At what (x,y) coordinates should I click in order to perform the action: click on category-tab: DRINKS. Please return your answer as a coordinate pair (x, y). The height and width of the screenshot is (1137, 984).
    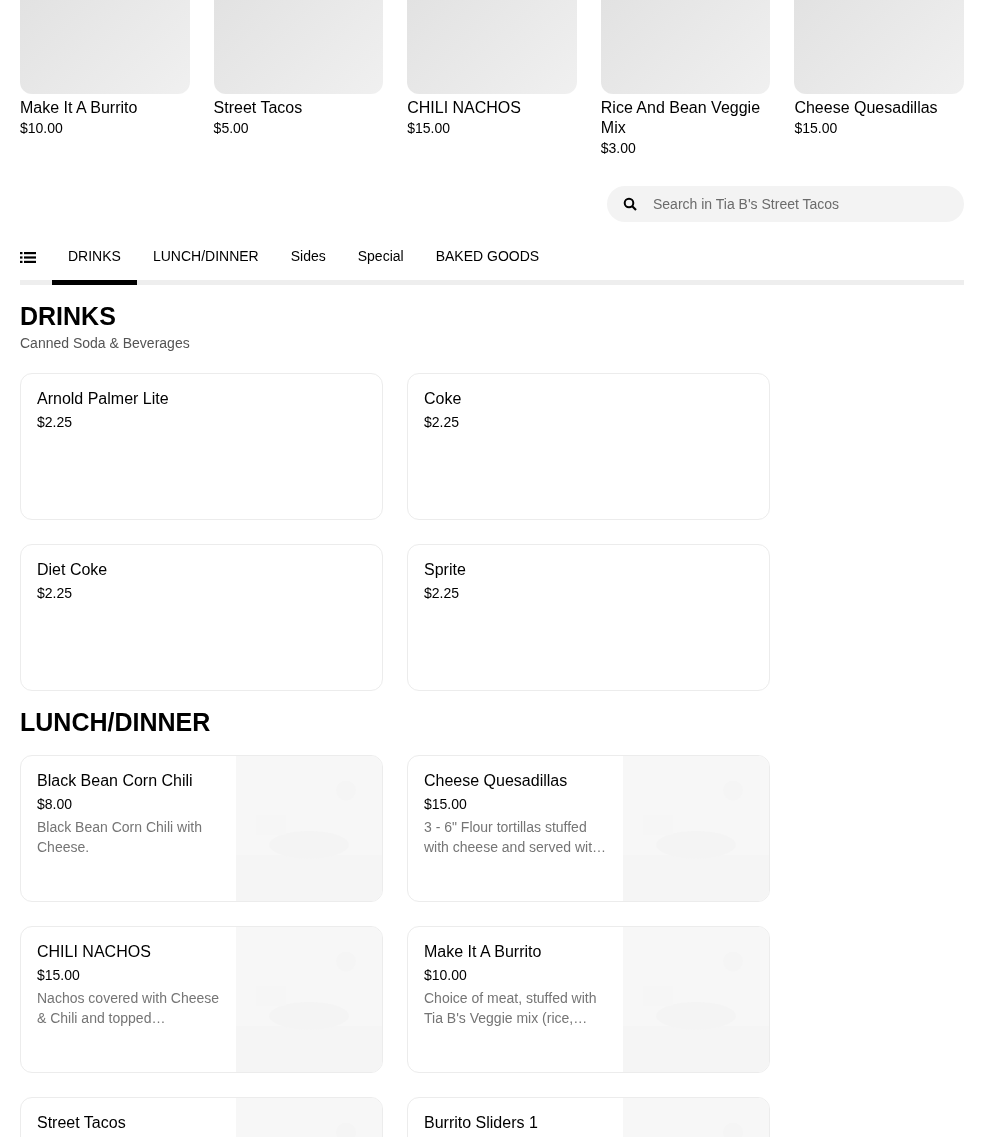
    Looking at the image, I should click on (94, 259).